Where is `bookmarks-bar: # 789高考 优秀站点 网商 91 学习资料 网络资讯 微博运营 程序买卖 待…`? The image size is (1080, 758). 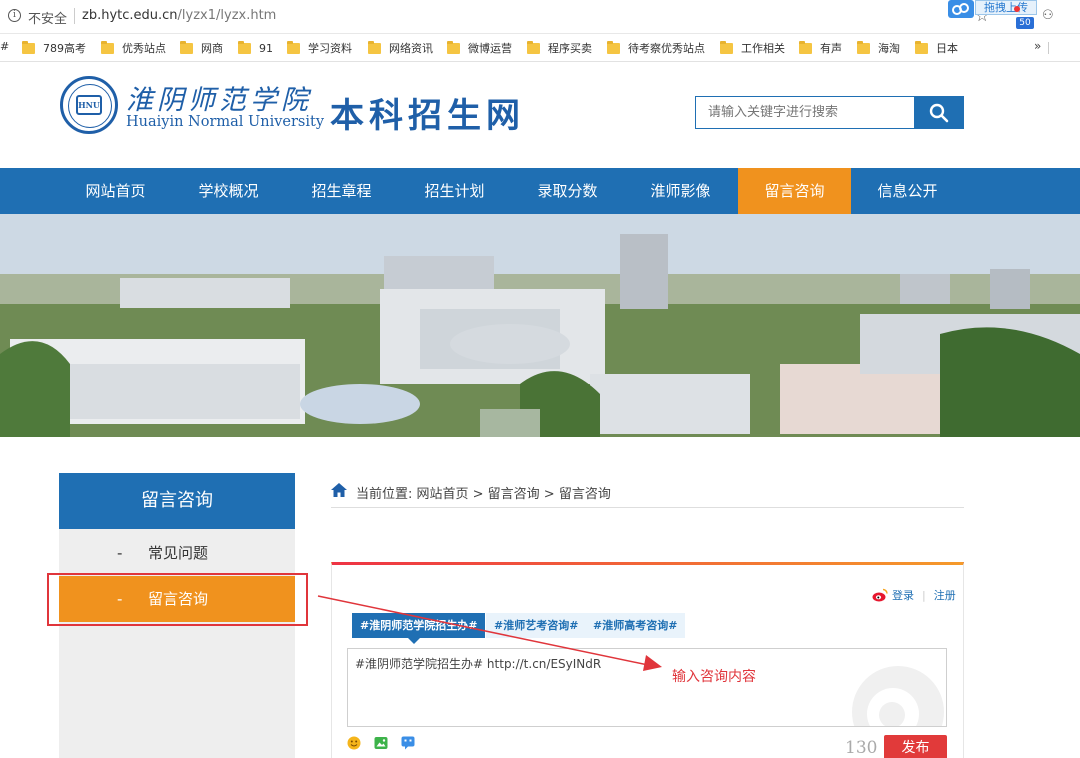 bookmarks-bar: # 789高考 优秀站点 网商 91 学习资料 网络资讯 微博运营 程序买卖 待… is located at coordinates (540, 48).